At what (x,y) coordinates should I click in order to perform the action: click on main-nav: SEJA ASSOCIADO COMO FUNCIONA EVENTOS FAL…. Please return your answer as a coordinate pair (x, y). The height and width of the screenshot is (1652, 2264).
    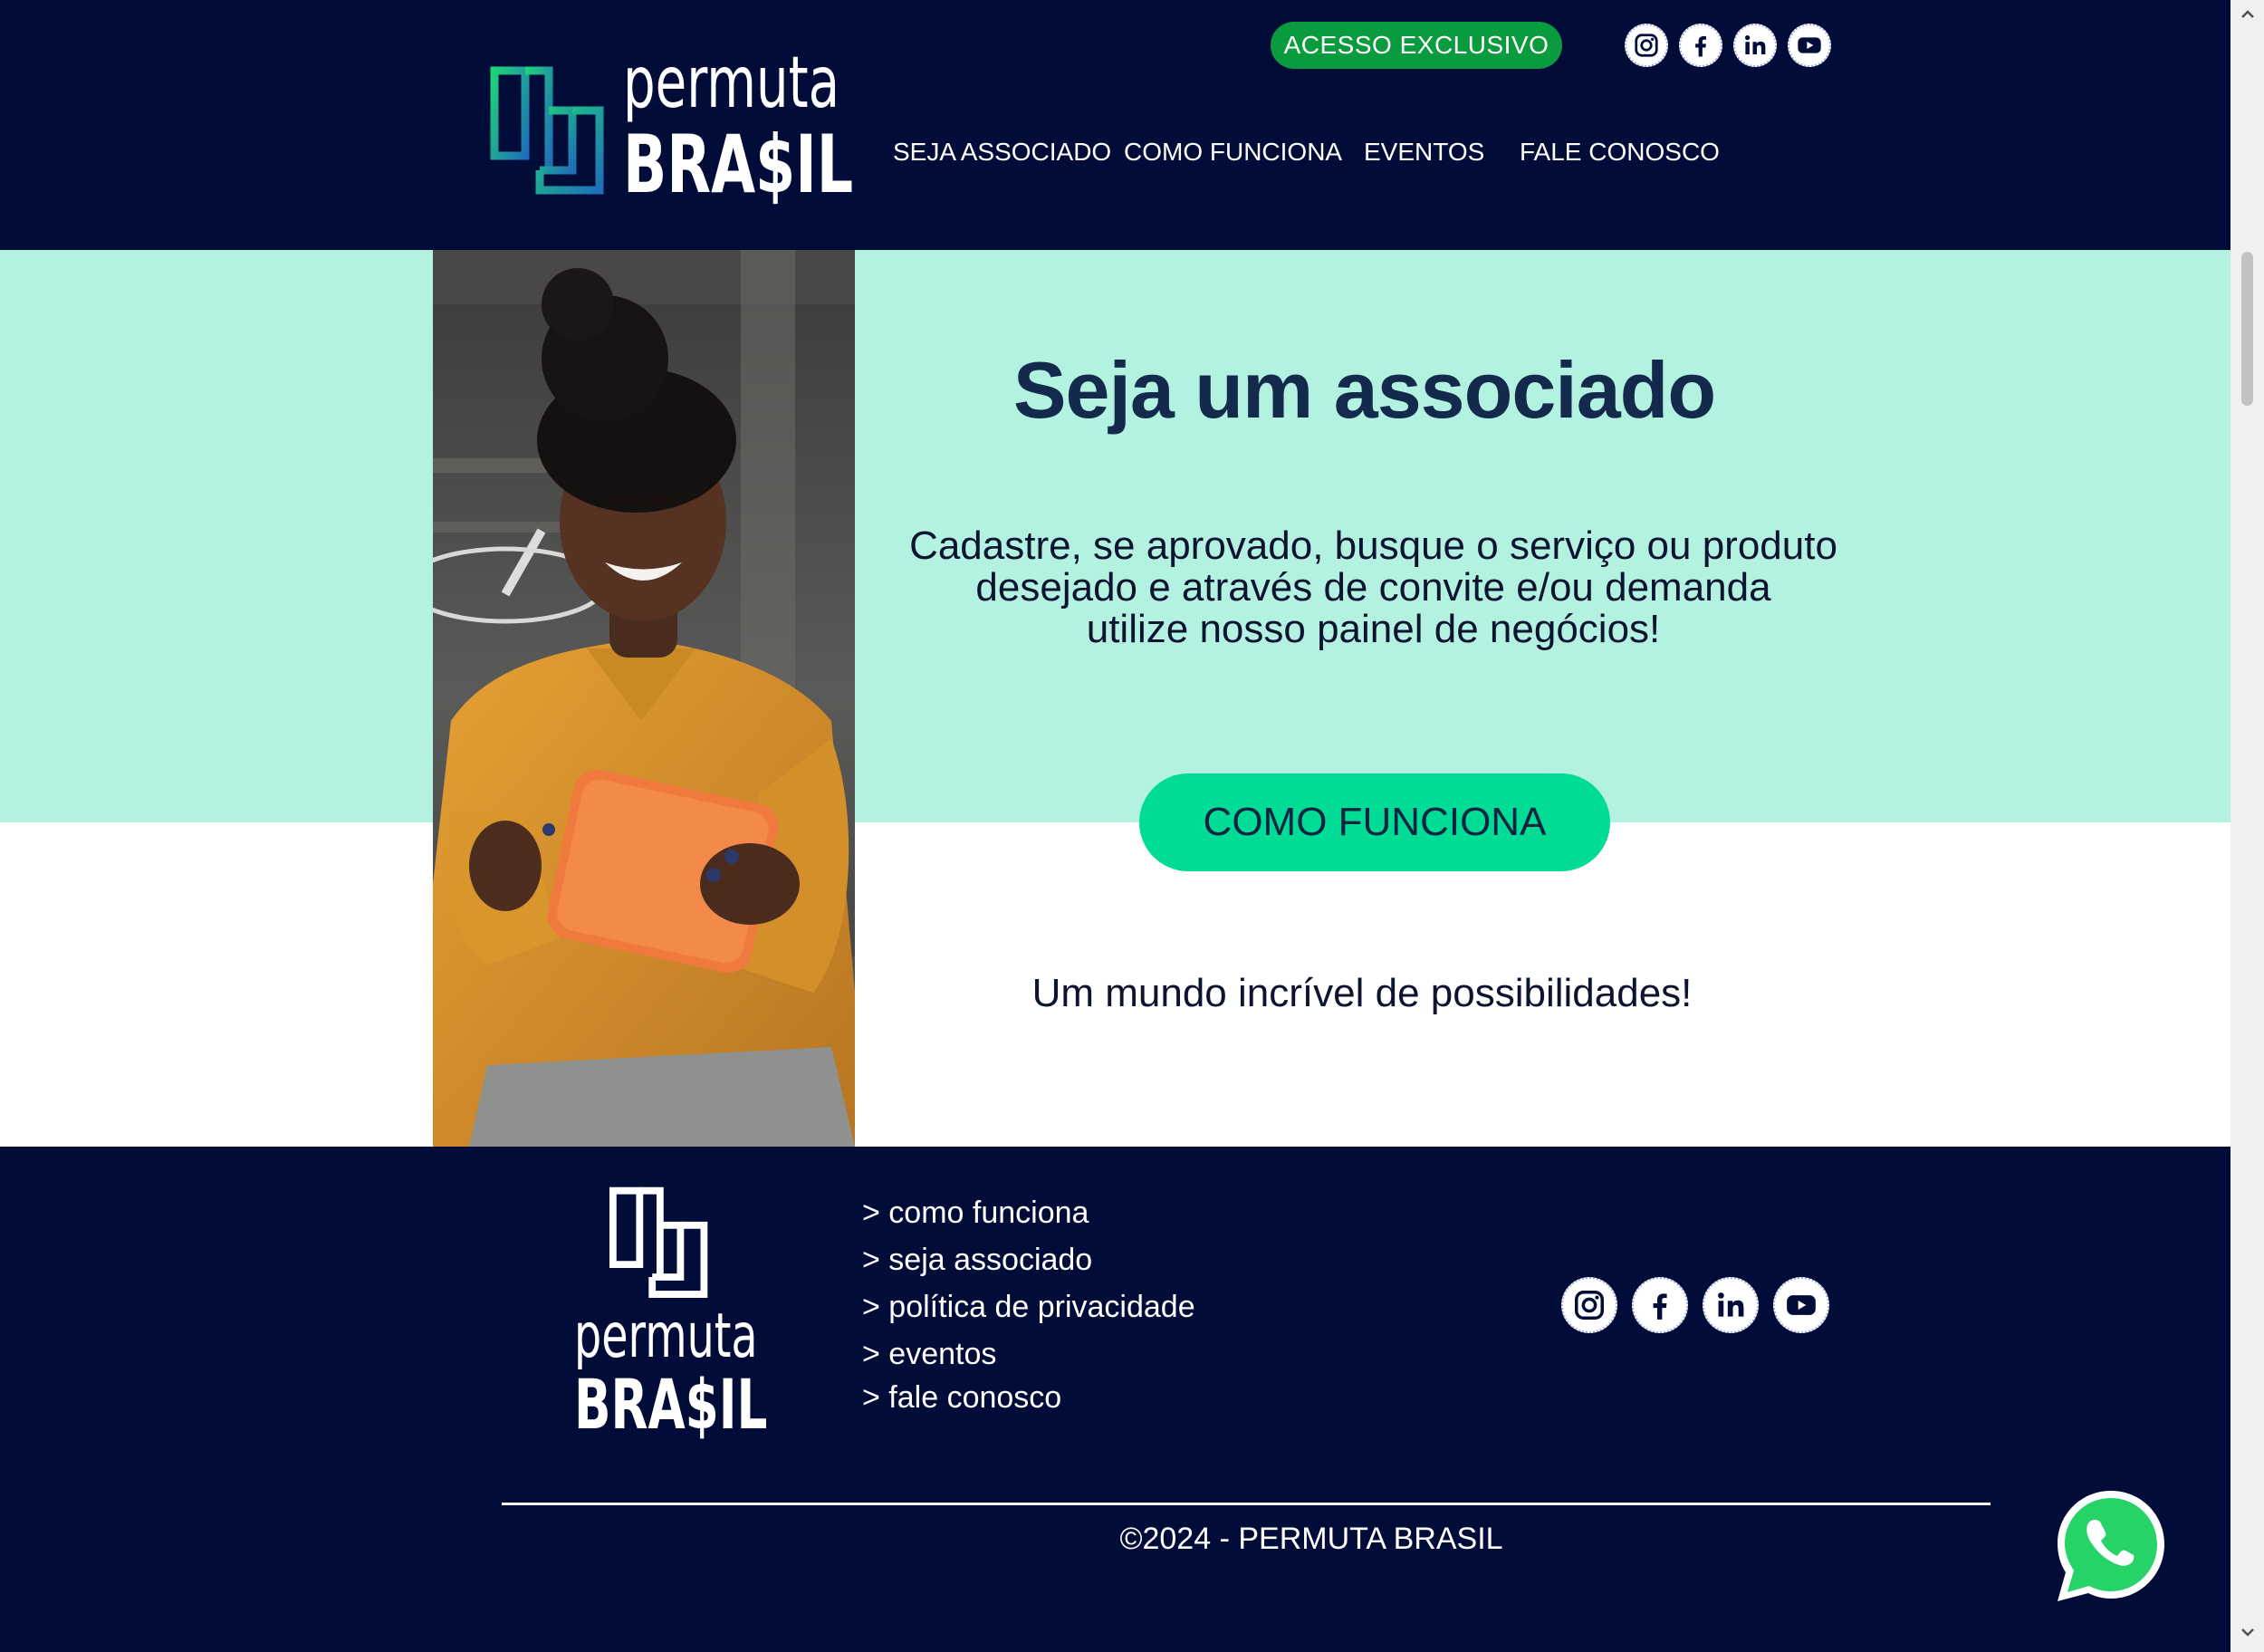
    Looking at the image, I should click on (1115, 156).